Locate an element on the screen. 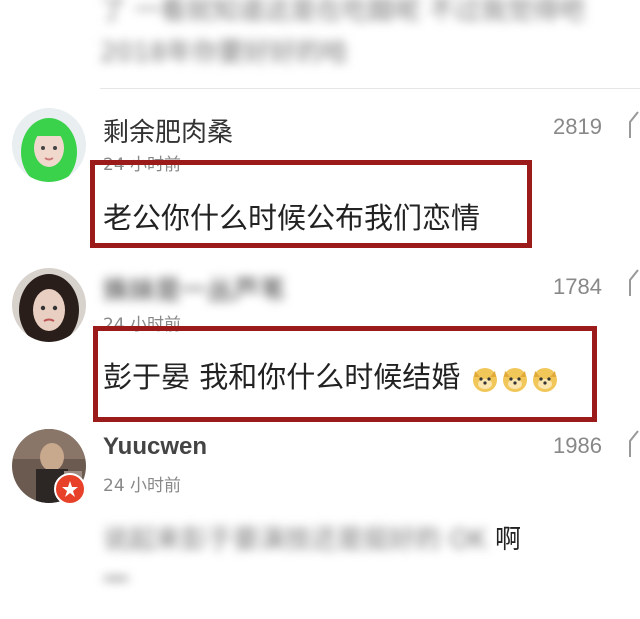 This screenshot has height=619, width=640. star-icon is located at coordinates (70, 489).